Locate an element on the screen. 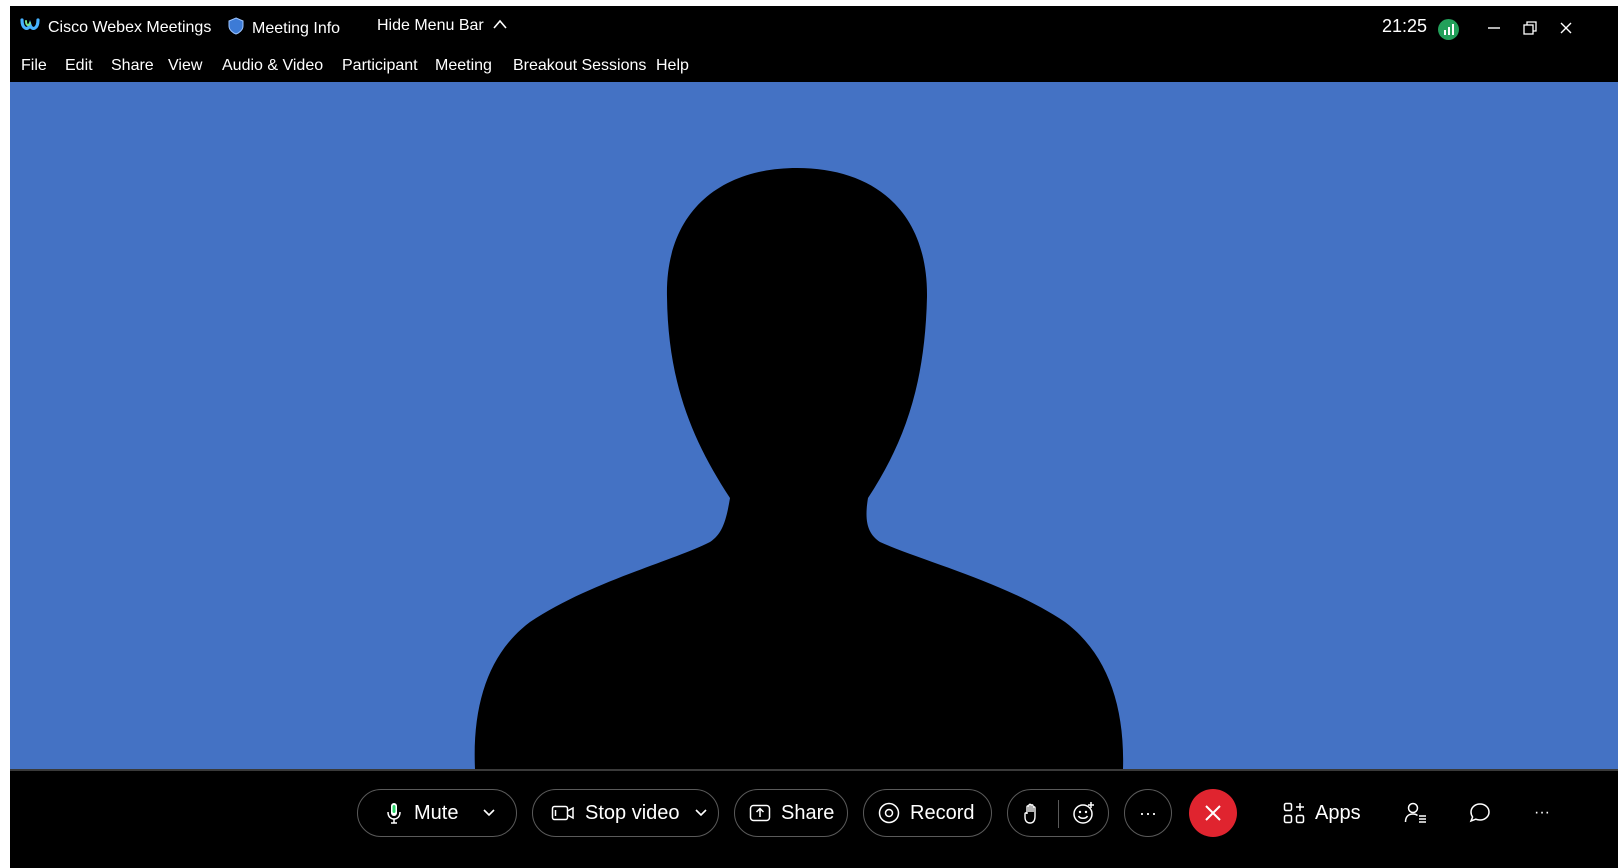  share-screen-icon is located at coordinates (760, 813).